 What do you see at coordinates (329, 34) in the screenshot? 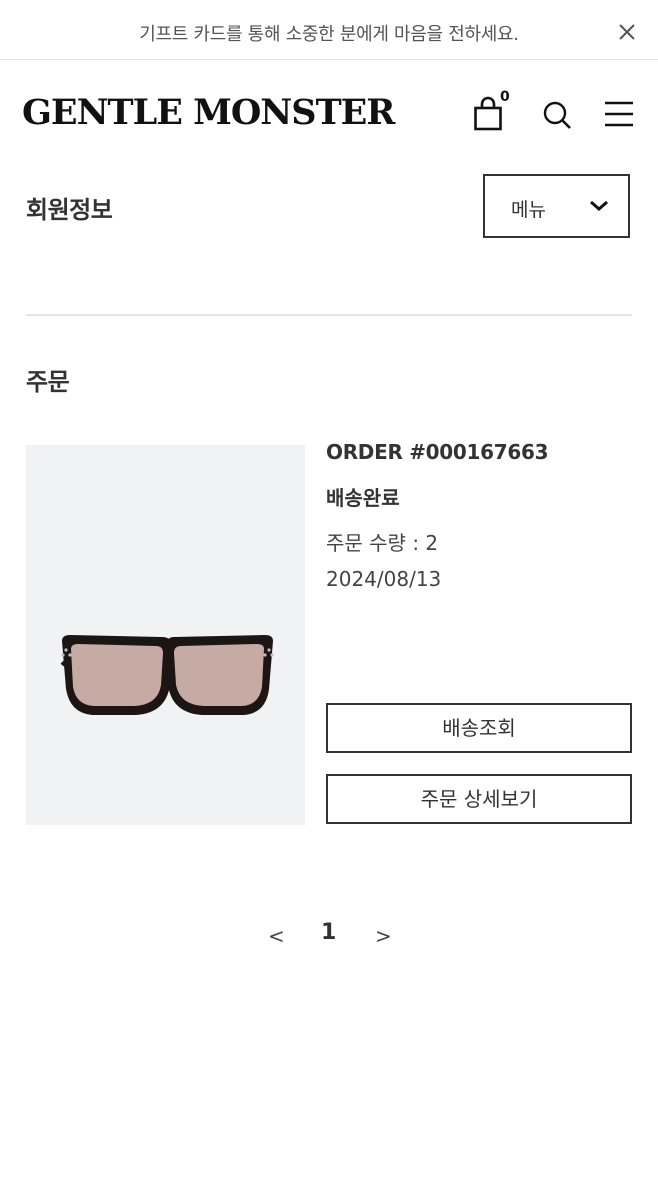
I see `banner-text: 기프트 카드를 통해 소중한 분에게 마음을 전하세요.` at bounding box center [329, 34].